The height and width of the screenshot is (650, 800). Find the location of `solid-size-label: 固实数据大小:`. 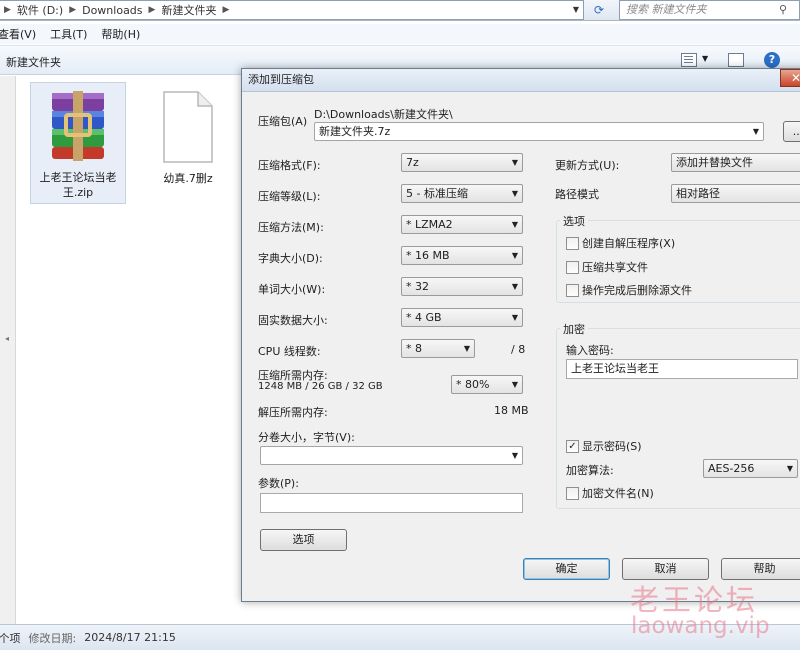

solid-size-label: 固实数据大小: is located at coordinates (293, 320).